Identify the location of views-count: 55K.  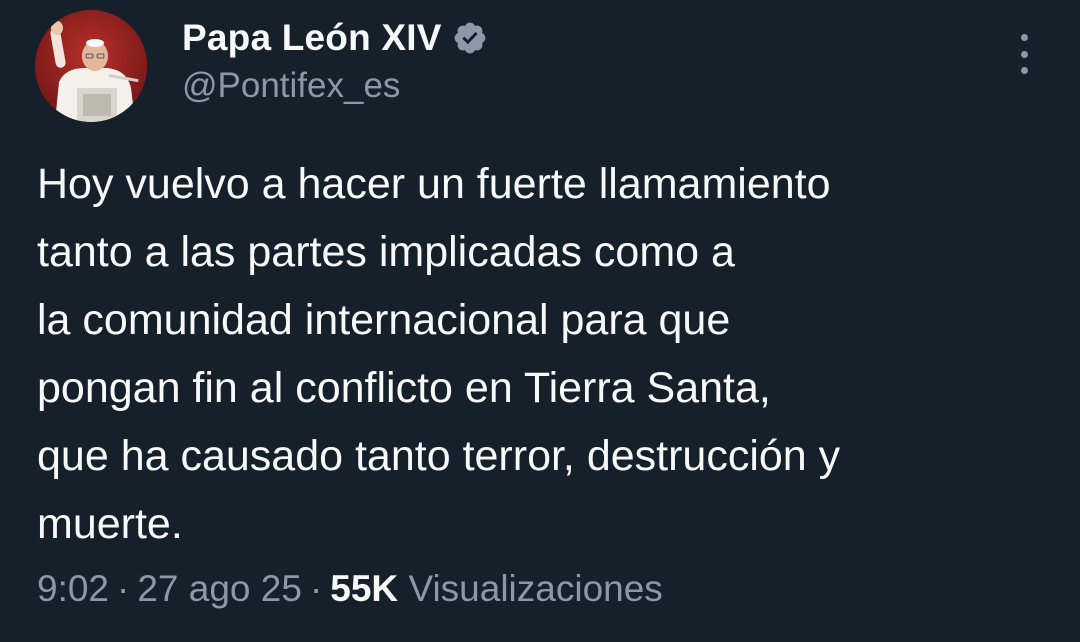
(364, 588).